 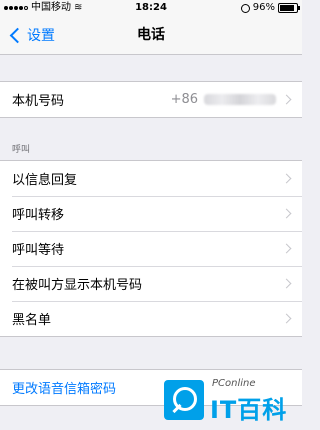 I want to click on watermark-big-text: IT百科, so click(x=249, y=410).